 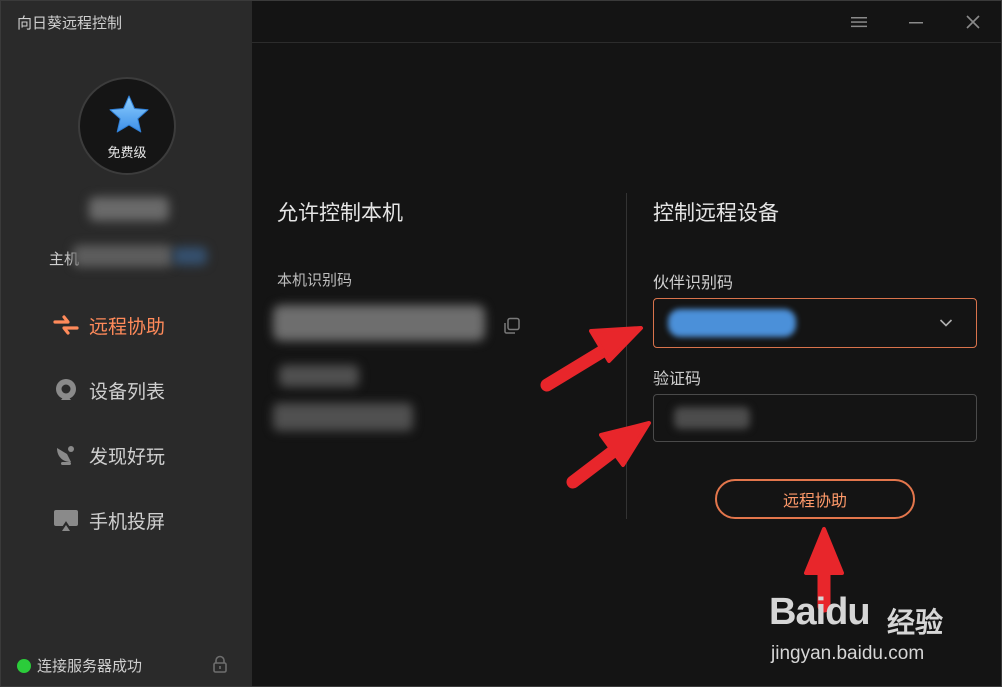 What do you see at coordinates (973, 22) in the screenshot?
I see `close-icon` at bounding box center [973, 22].